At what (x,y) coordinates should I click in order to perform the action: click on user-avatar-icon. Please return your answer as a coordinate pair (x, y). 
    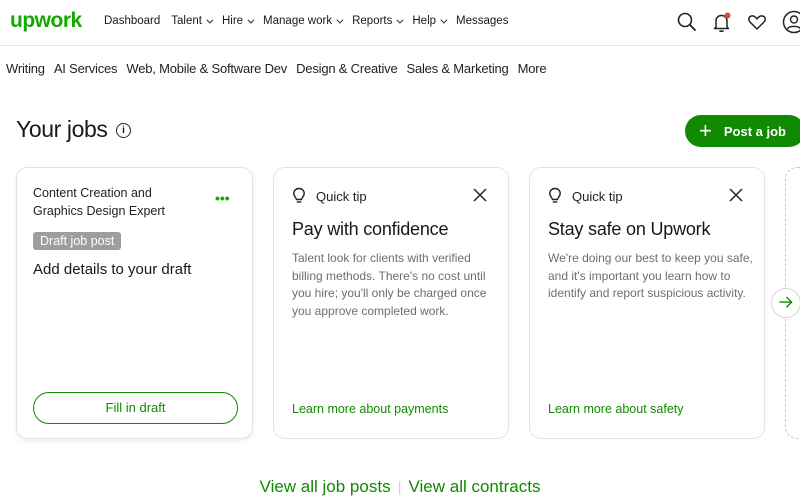
    Looking at the image, I should click on (791, 22).